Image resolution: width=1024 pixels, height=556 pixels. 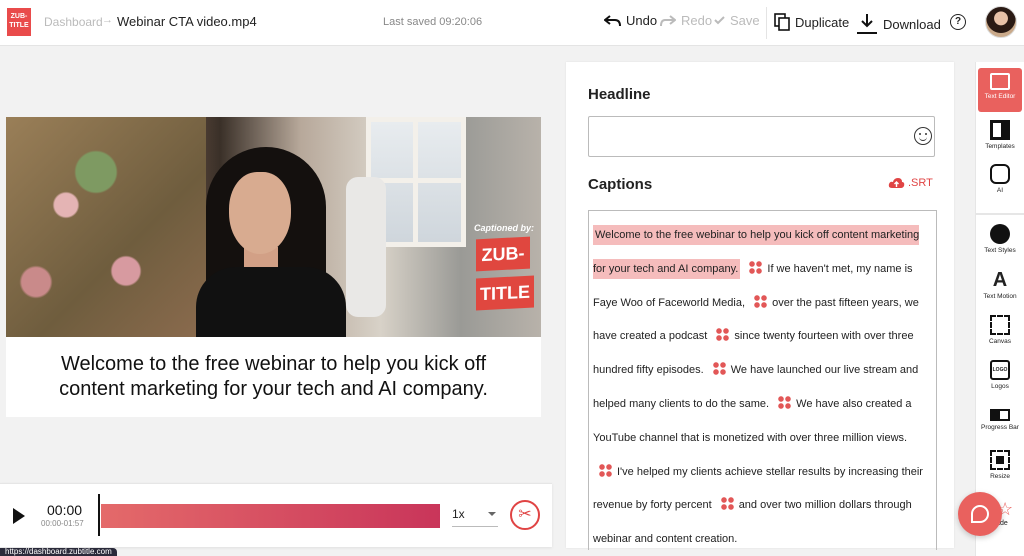 What do you see at coordinates (1000, 174) in the screenshot?
I see `ai-brain-icon` at bounding box center [1000, 174].